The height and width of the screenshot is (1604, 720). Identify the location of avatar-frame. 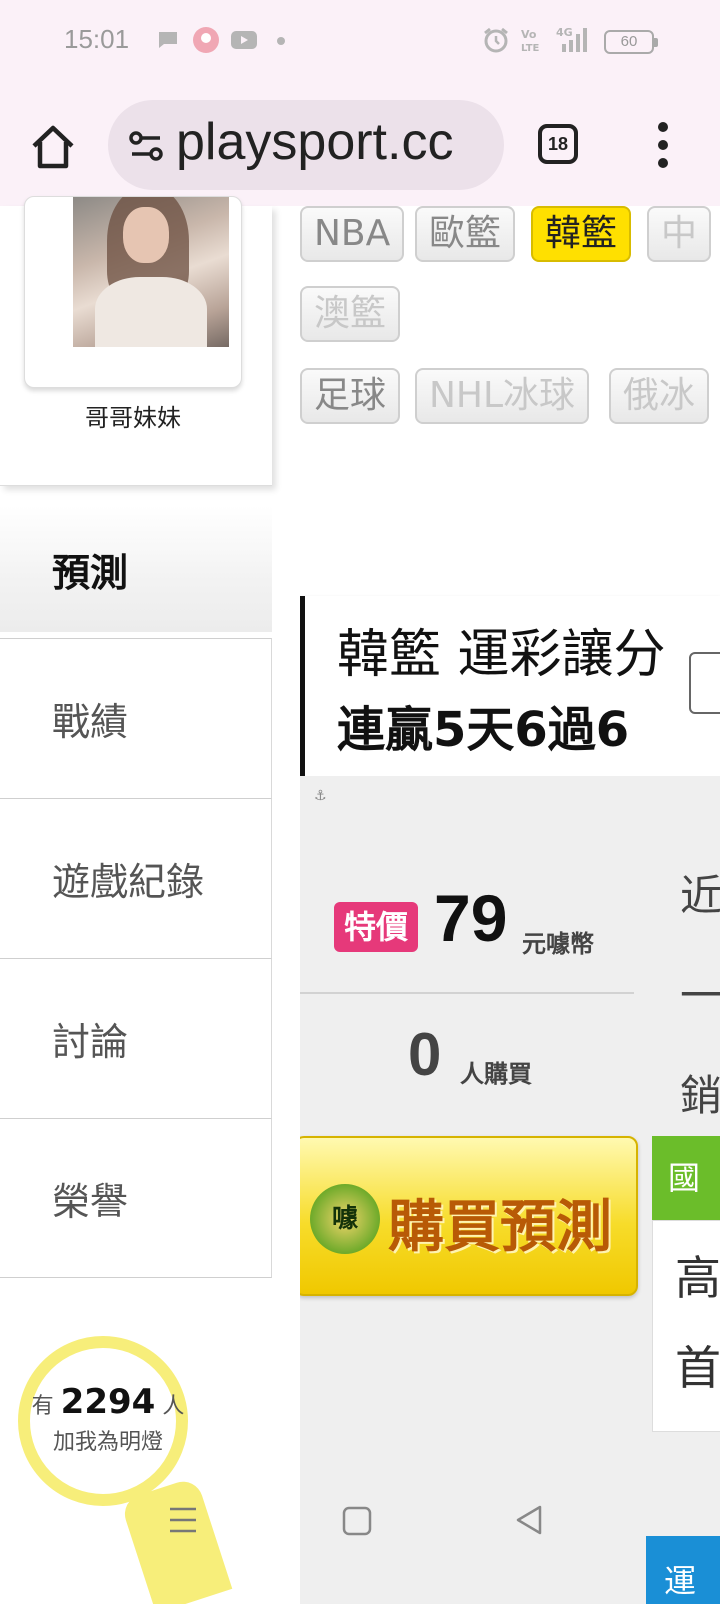
(133, 292).